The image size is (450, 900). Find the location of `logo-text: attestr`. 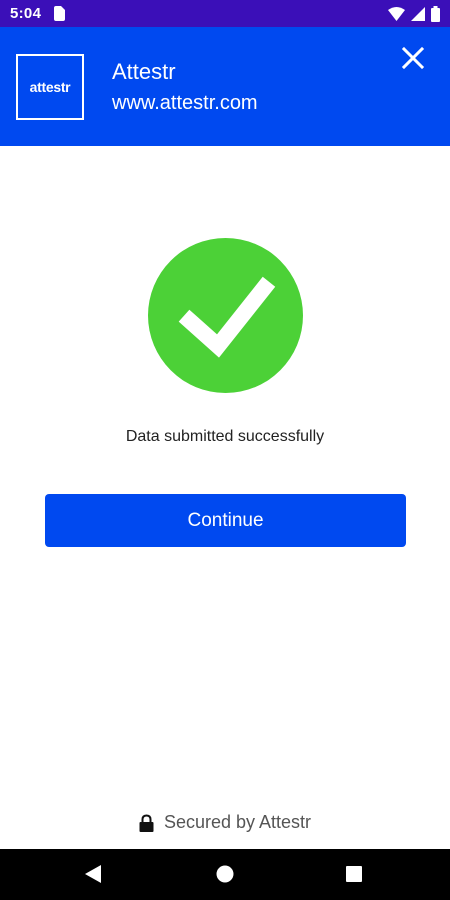

logo-text: attestr is located at coordinates (50, 87).